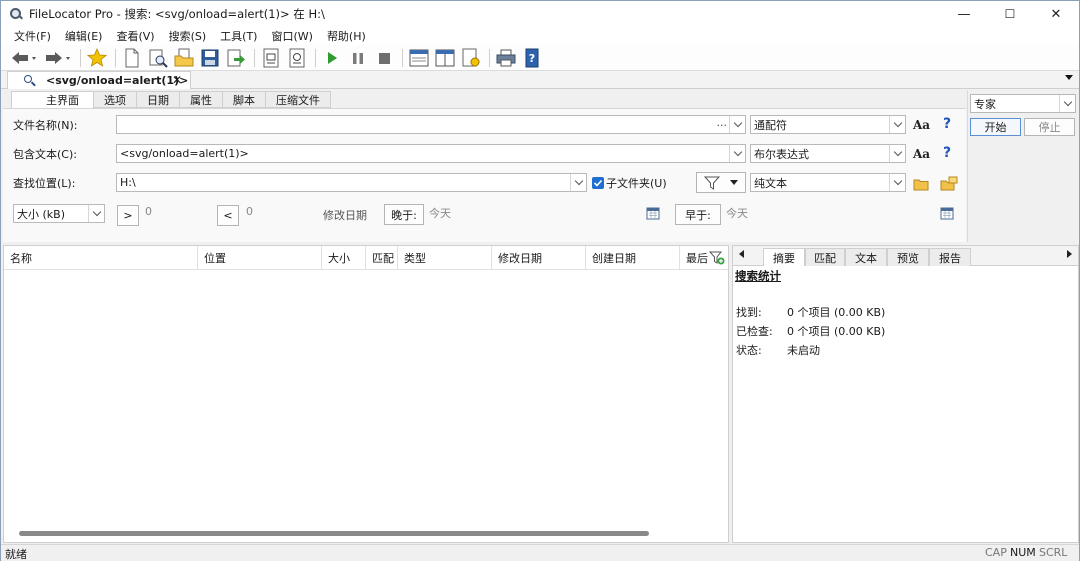 Image resolution: width=1080 pixels, height=561 pixels. Describe the element at coordinates (184, 58) in the screenshot. I see `open-folder-button` at that location.